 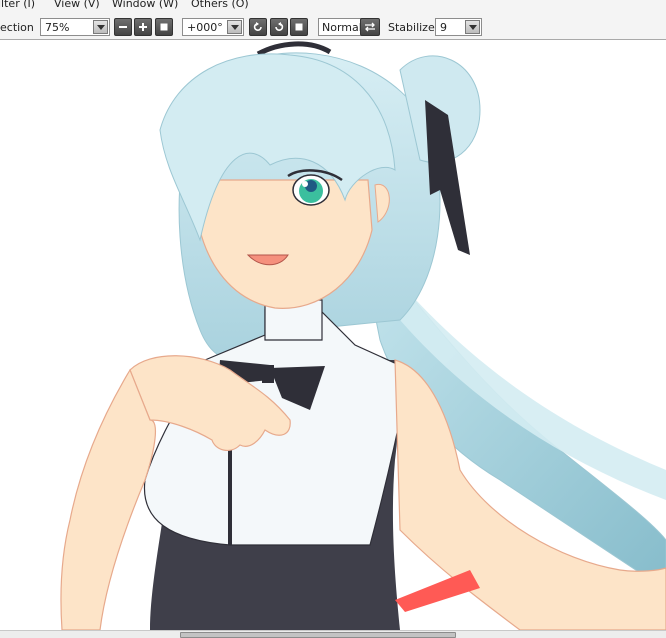 I want to click on flip-button, so click(x=370, y=27).